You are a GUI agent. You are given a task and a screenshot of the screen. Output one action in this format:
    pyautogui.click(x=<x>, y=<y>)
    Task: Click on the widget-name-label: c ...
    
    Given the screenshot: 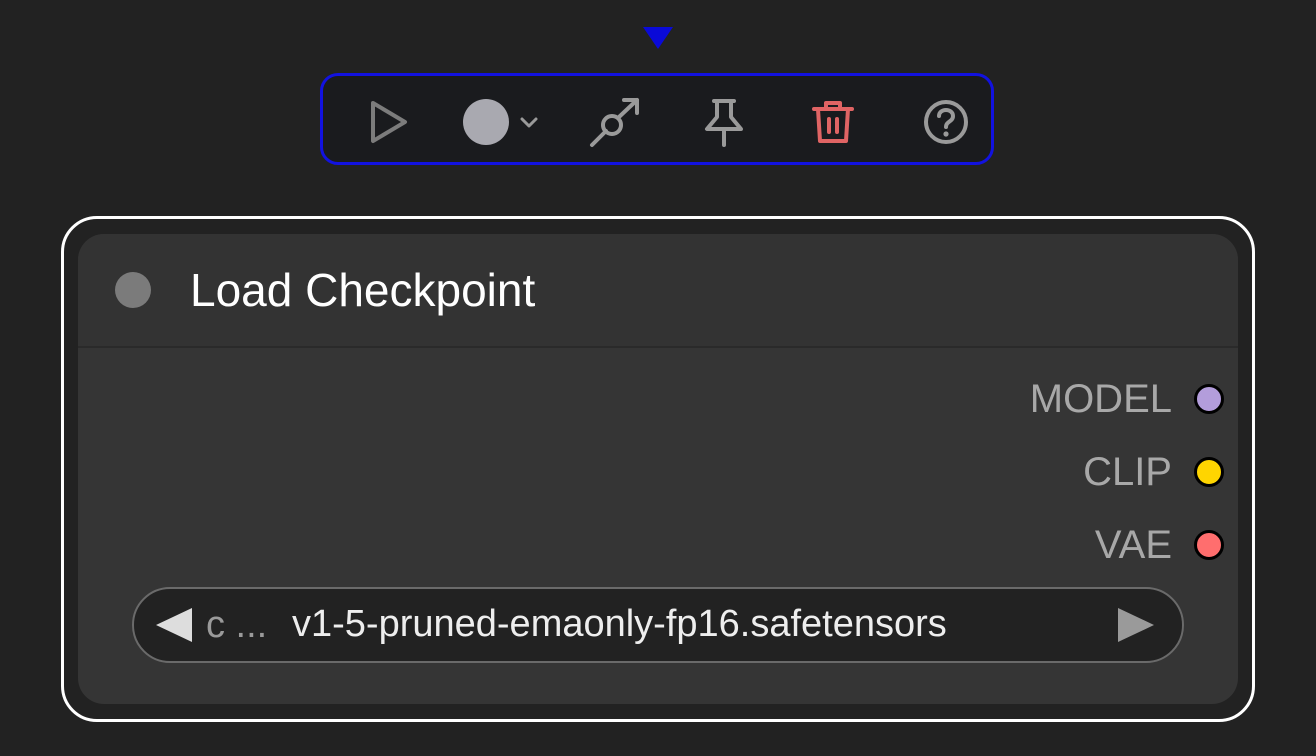 What is the action you would take?
    pyautogui.click(x=237, y=625)
    